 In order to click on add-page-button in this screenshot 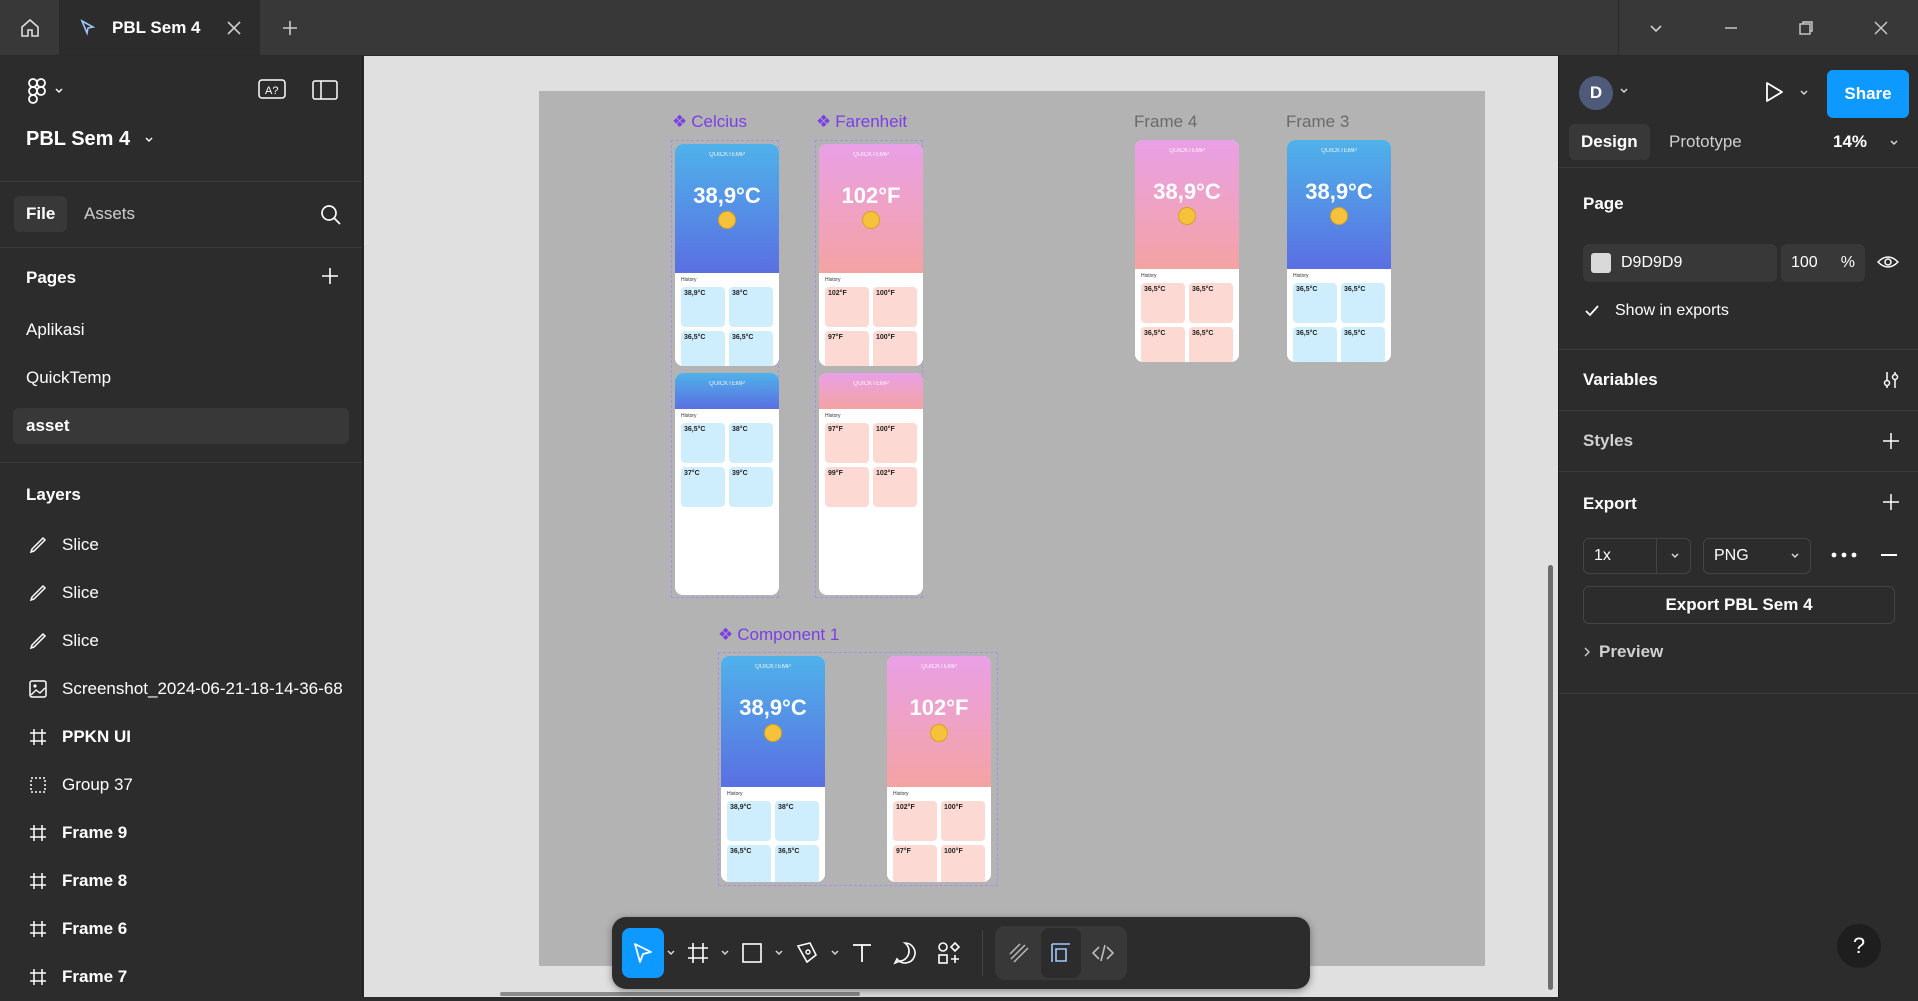, I will do `click(330, 276)`.